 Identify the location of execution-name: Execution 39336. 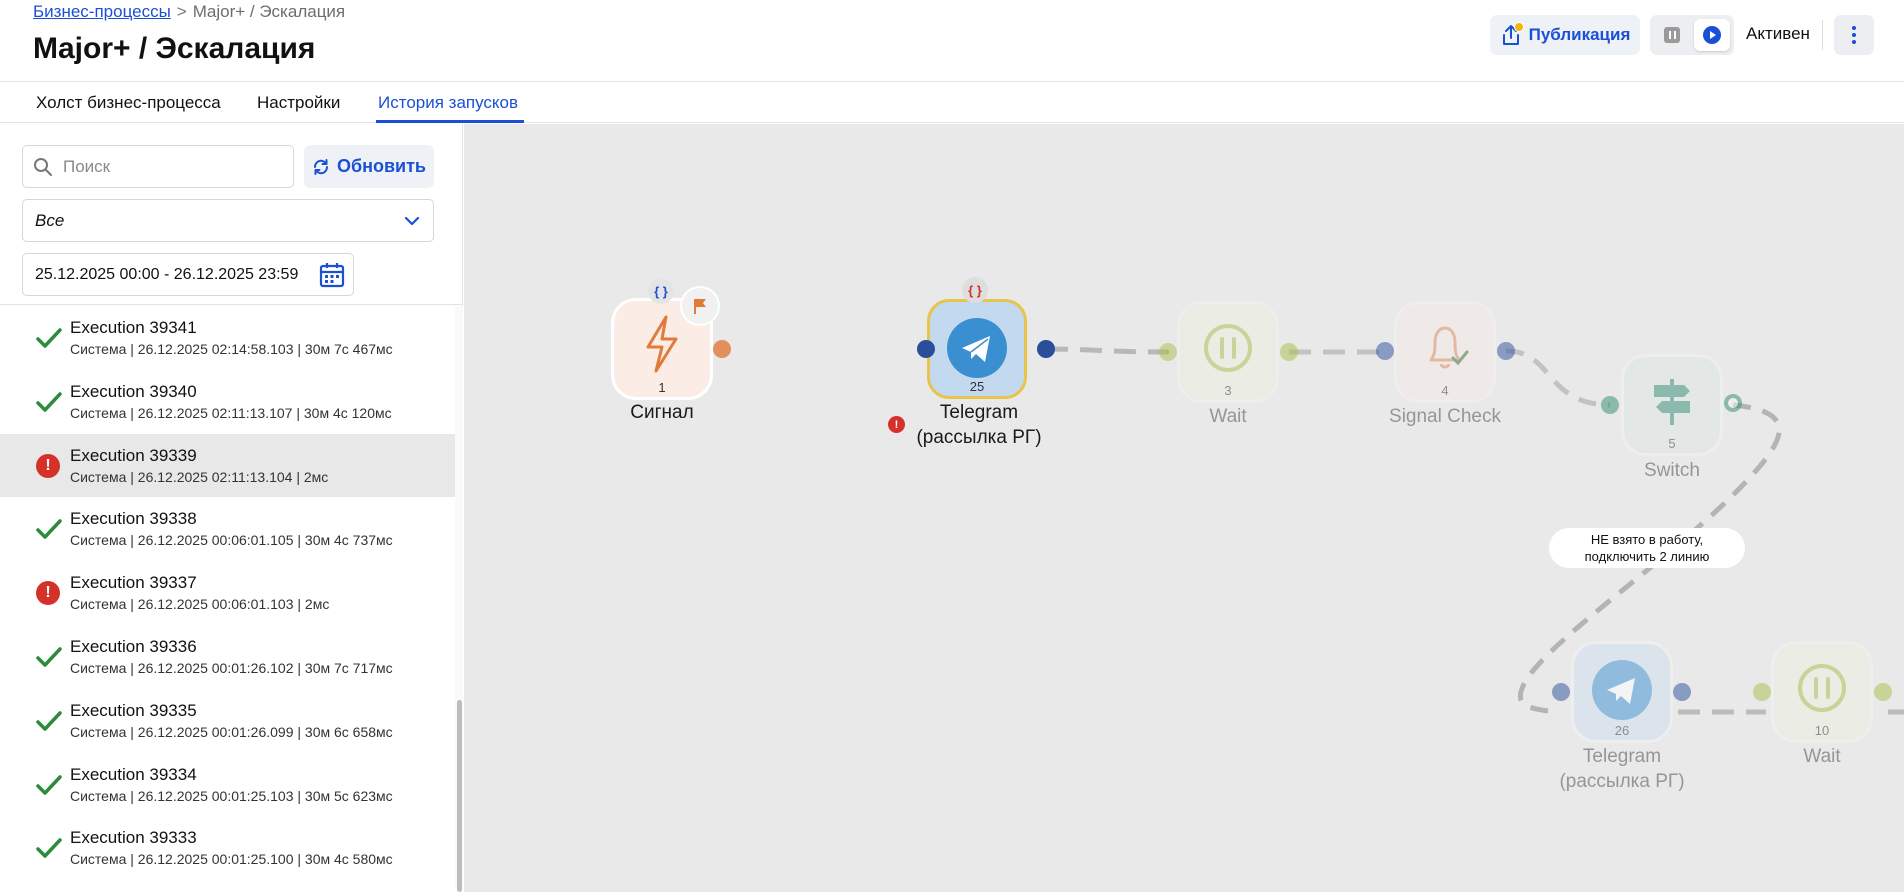
(133, 646).